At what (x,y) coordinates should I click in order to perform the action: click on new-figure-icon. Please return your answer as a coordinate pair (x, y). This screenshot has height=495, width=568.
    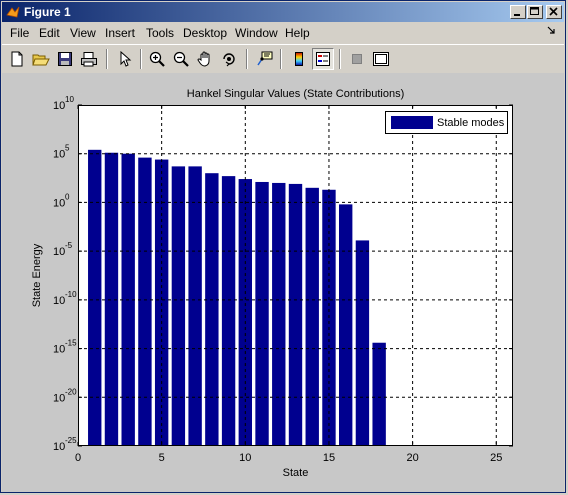
    Looking at the image, I should click on (17, 59).